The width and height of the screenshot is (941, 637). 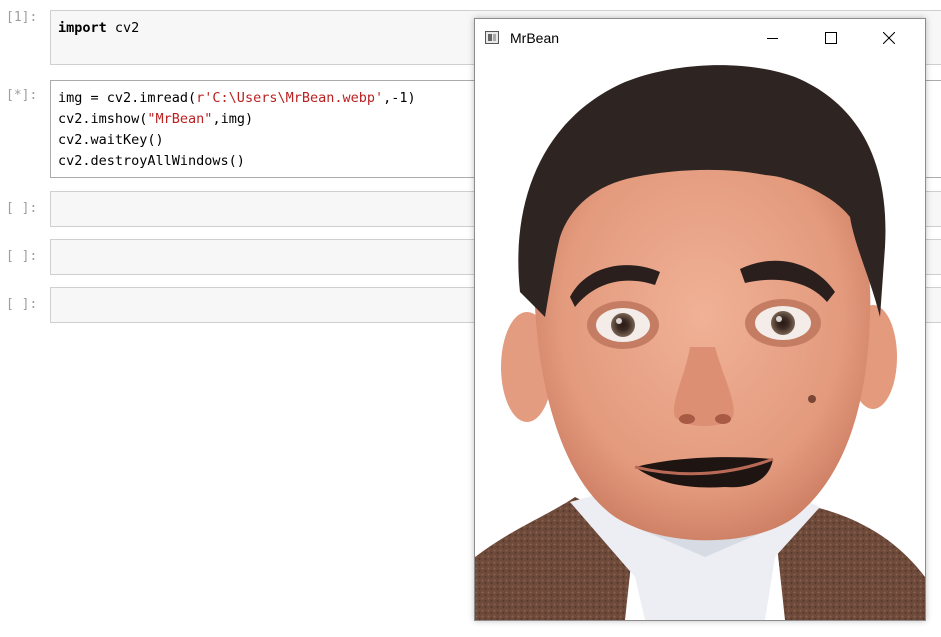 I want to click on window-title: MrBean, so click(x=535, y=38).